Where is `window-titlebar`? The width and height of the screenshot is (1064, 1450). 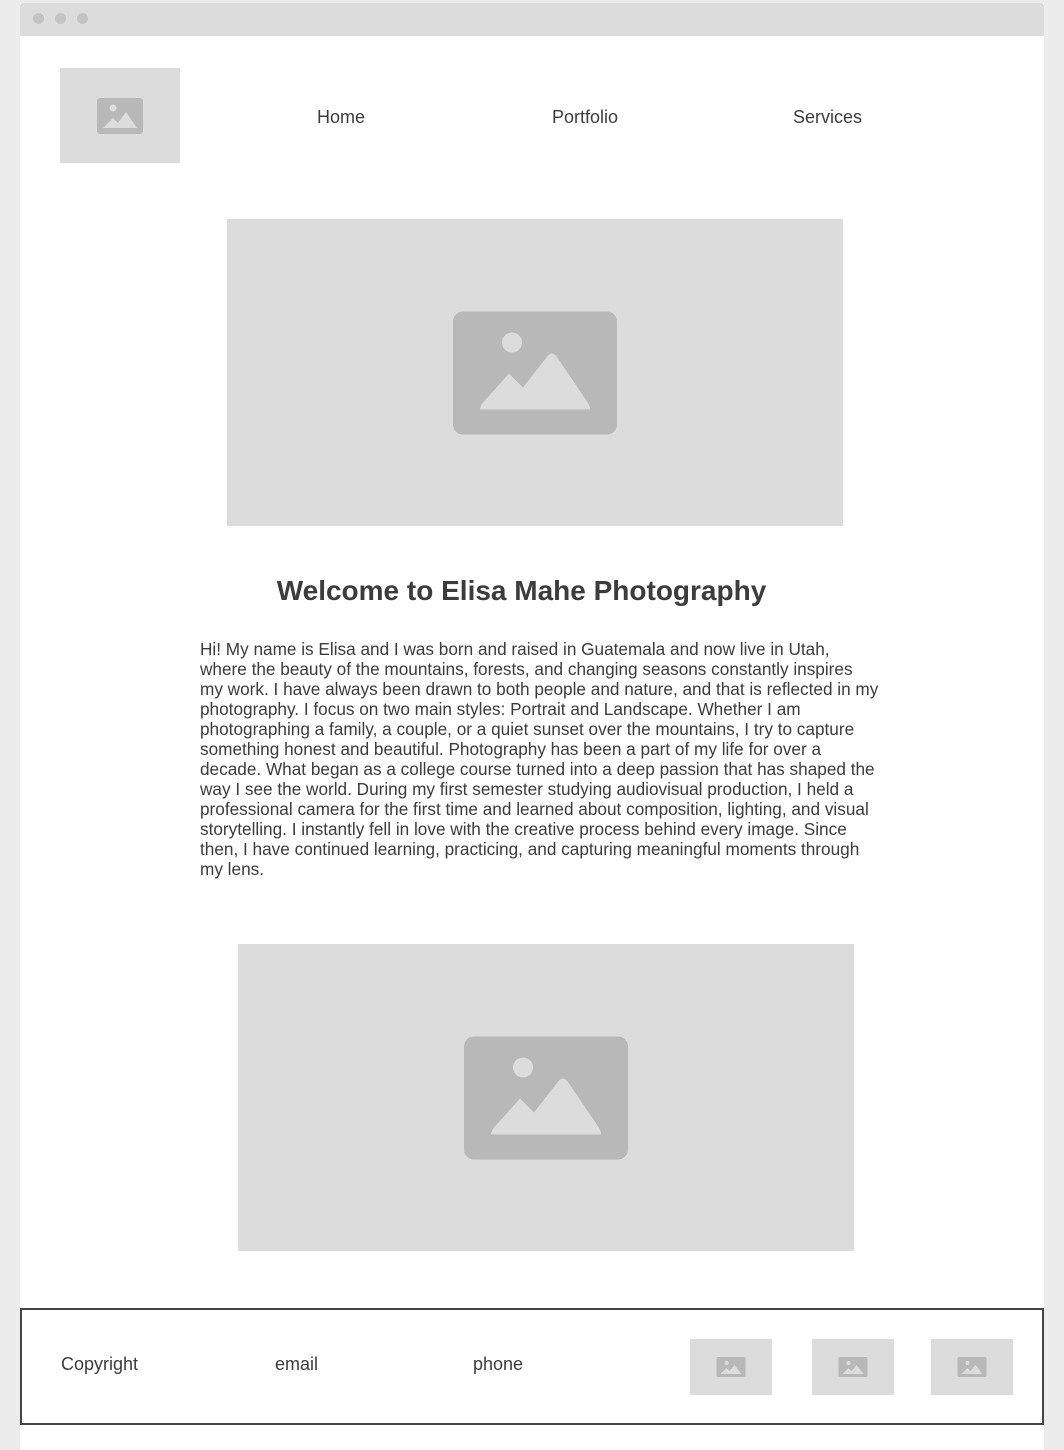
window-titlebar is located at coordinates (532, 19).